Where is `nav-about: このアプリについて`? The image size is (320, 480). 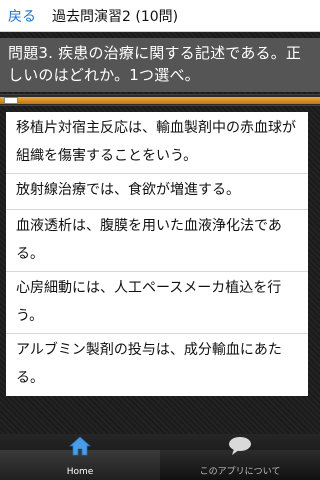 nav-about: このアプリについて is located at coordinates (240, 458).